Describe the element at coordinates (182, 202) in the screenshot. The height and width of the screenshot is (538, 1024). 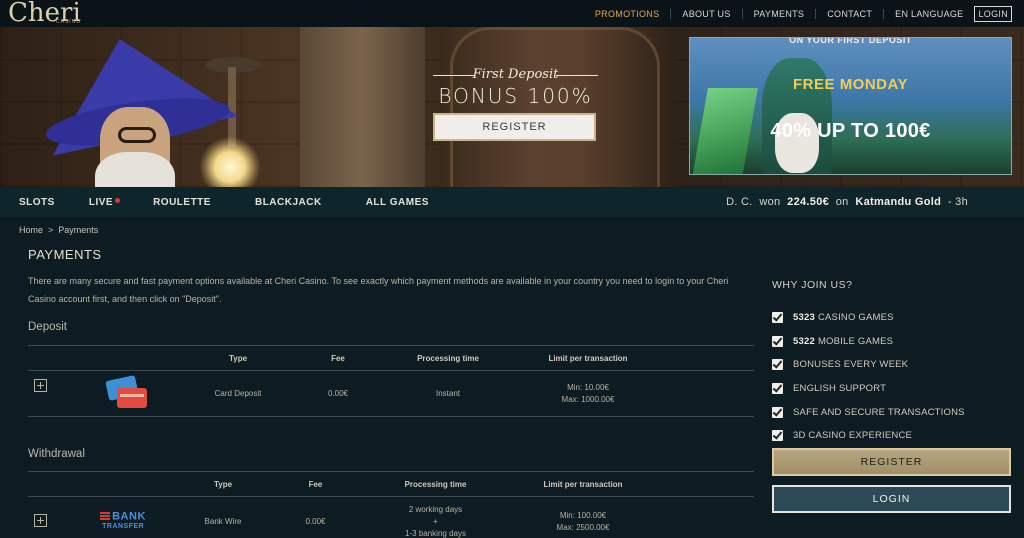
I see `category-roulette: ROULETTE` at that location.